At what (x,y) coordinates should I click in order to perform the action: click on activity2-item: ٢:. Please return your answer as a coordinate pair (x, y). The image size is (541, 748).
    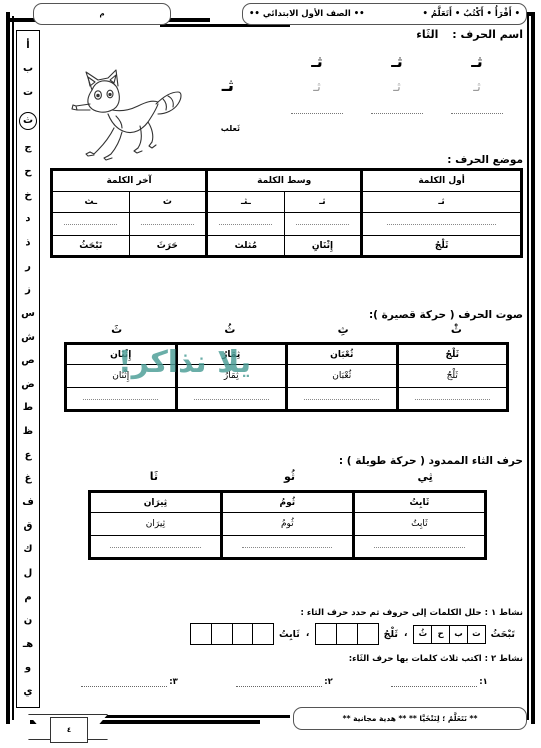
    Looking at the image, I should click on (284, 681).